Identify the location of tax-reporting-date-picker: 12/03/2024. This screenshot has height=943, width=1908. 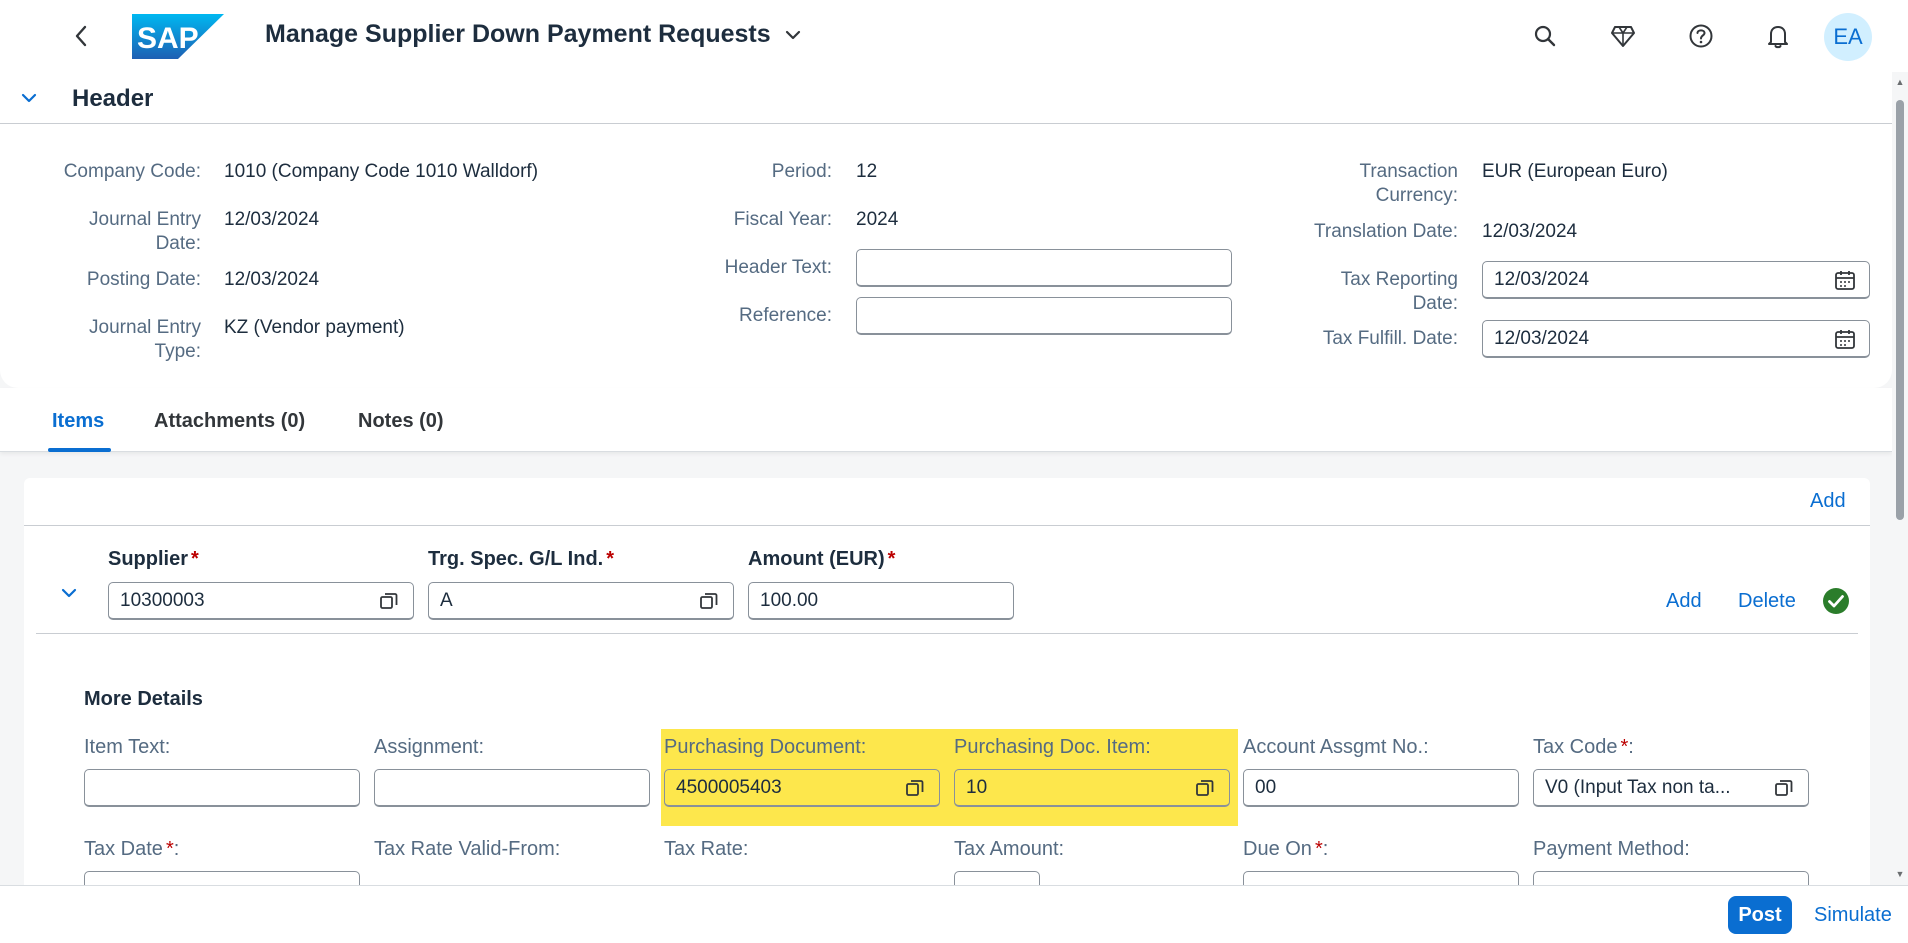
(1676, 280).